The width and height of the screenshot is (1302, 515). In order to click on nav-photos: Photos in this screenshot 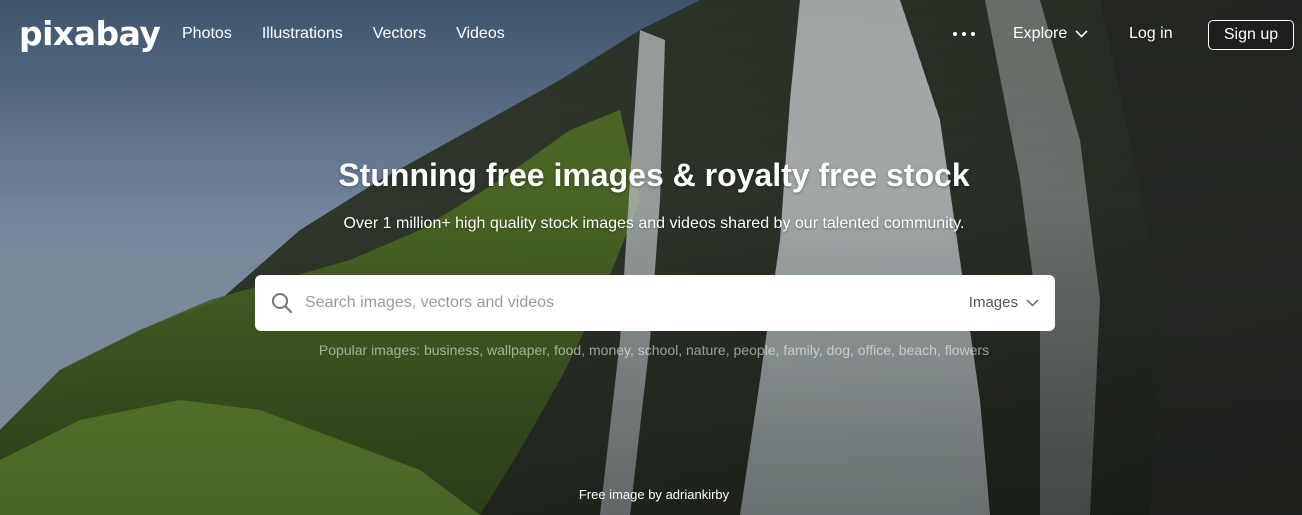, I will do `click(207, 34)`.